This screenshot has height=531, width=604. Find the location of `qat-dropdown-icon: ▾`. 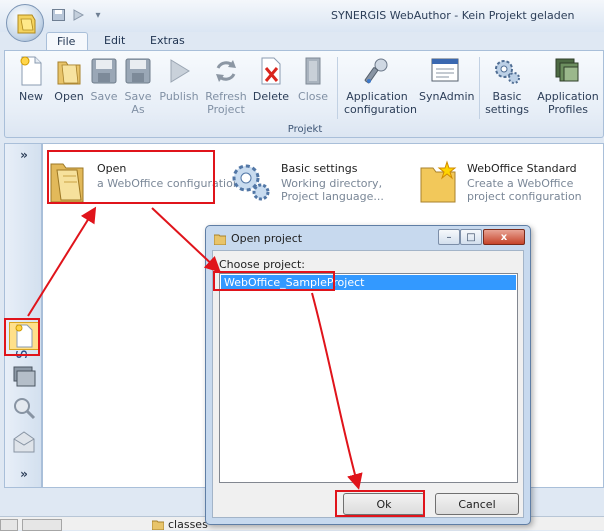

qat-dropdown-icon: ▾ is located at coordinates (98, 15).